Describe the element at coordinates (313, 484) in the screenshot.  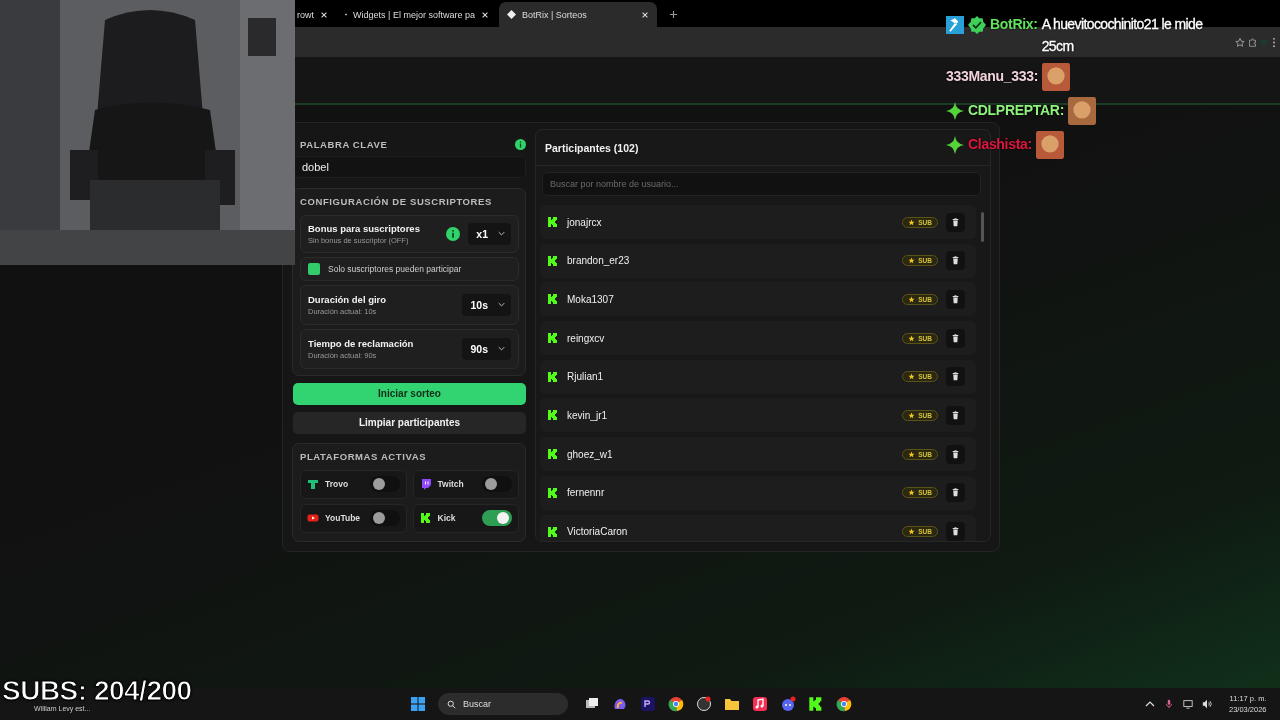
I see `trovo-icon` at that location.